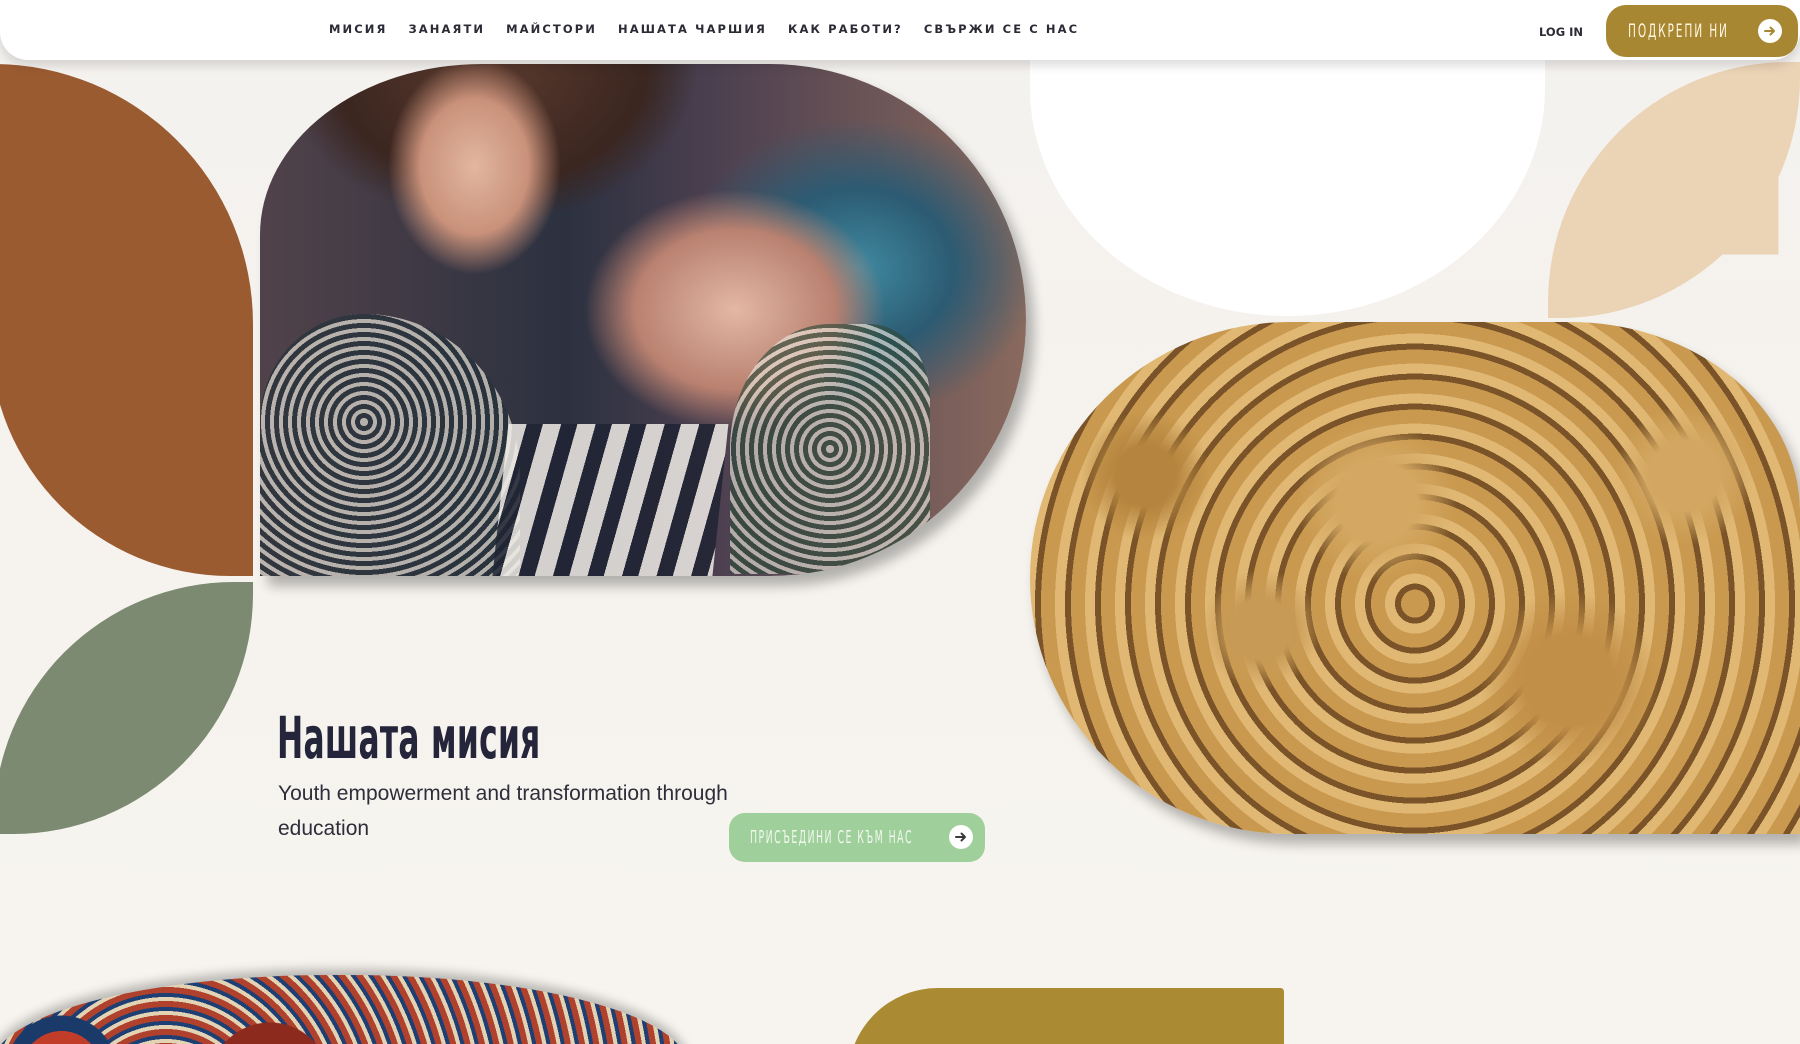 The width and height of the screenshot is (1800, 1044). I want to click on join-us-button-label: ПРИСЪЕДИНИ СЕ КЪМ НАС, so click(832, 837).